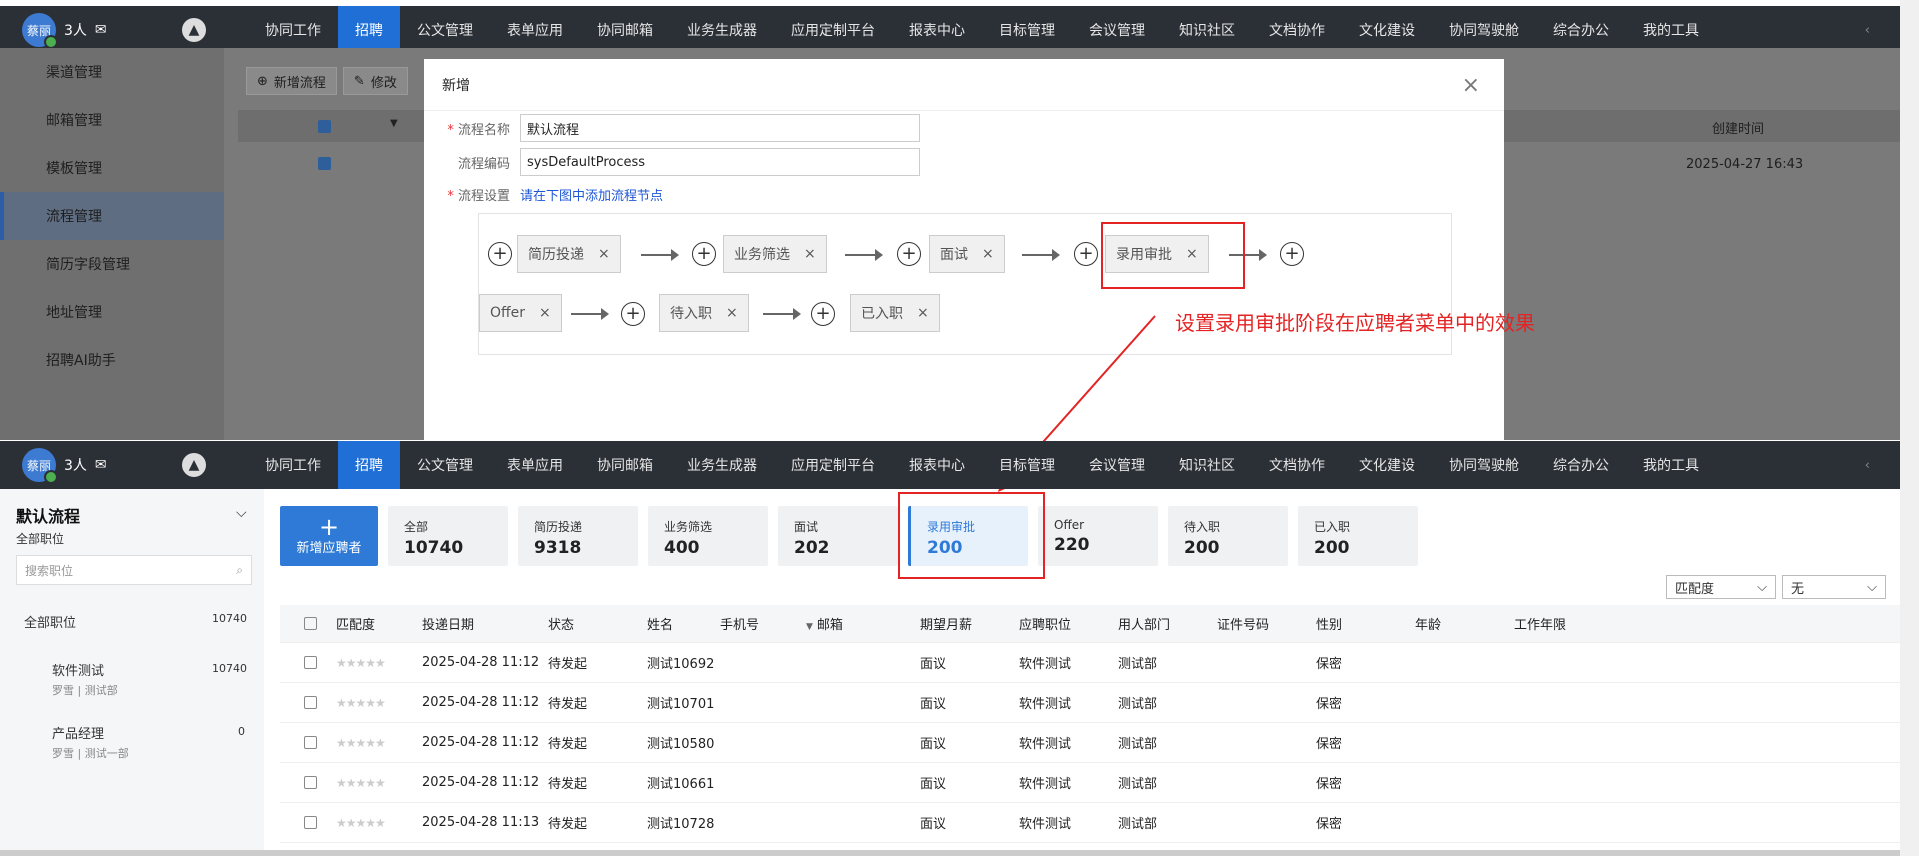 This screenshot has width=1919, height=856. What do you see at coordinates (445, 465) in the screenshot?
I see `nav-item: 公文管理` at bounding box center [445, 465].